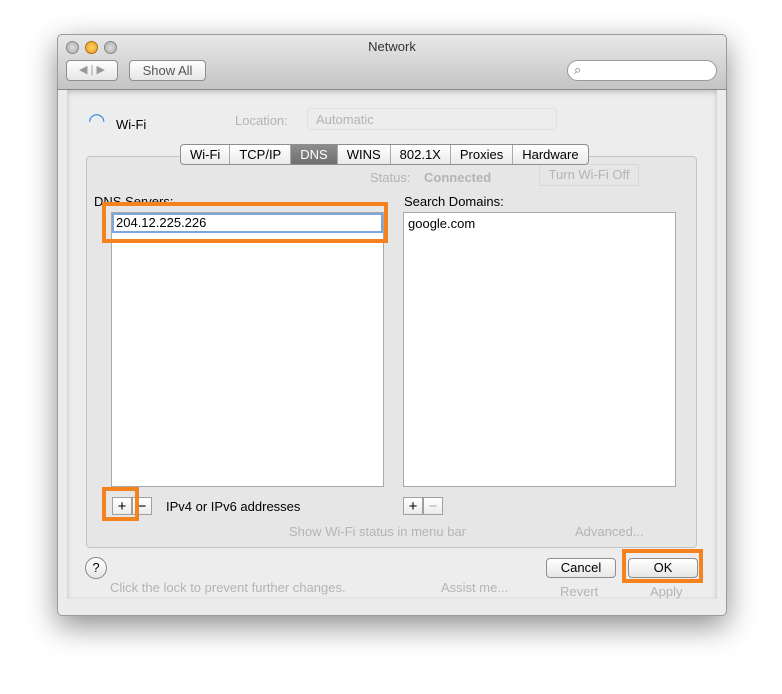  What do you see at coordinates (167, 70) in the screenshot?
I see `show-all-button: Show All` at bounding box center [167, 70].